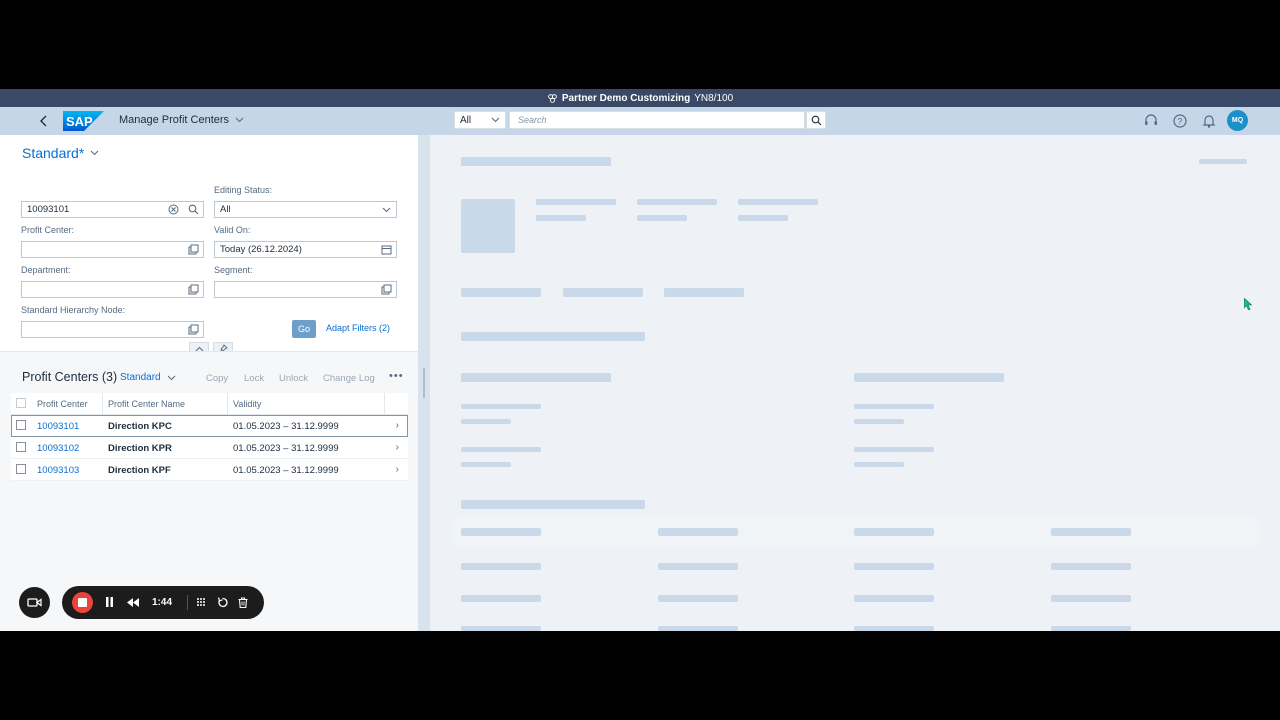 This screenshot has height=720, width=1280. I want to click on search-input: Search, so click(657, 120).